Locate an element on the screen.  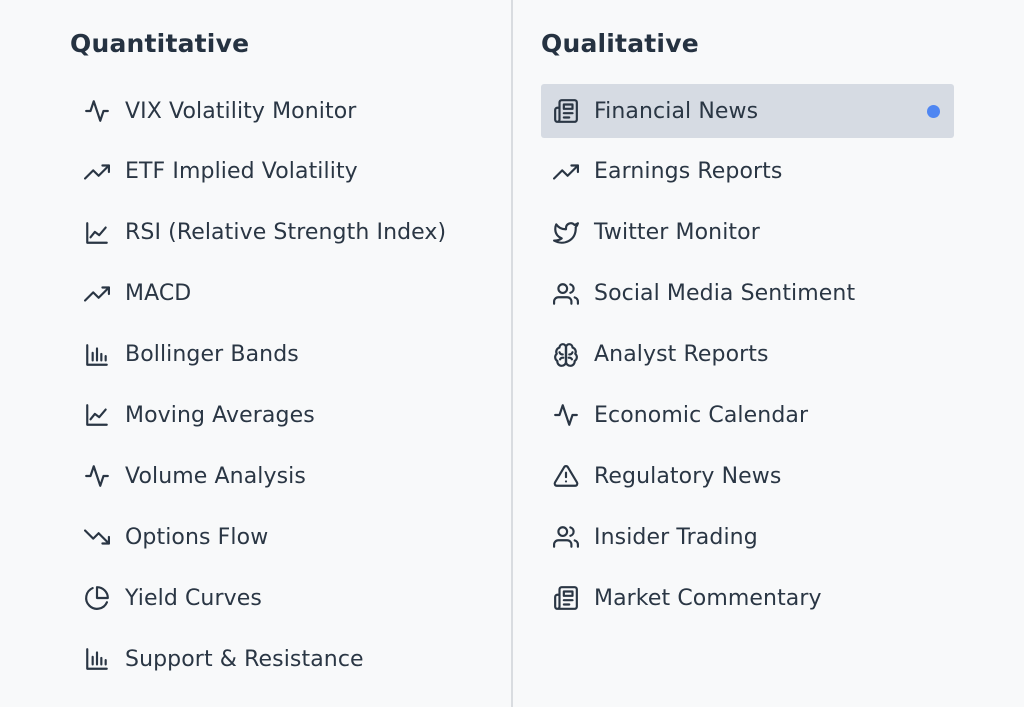
active-indicator-dot is located at coordinates (933, 111).